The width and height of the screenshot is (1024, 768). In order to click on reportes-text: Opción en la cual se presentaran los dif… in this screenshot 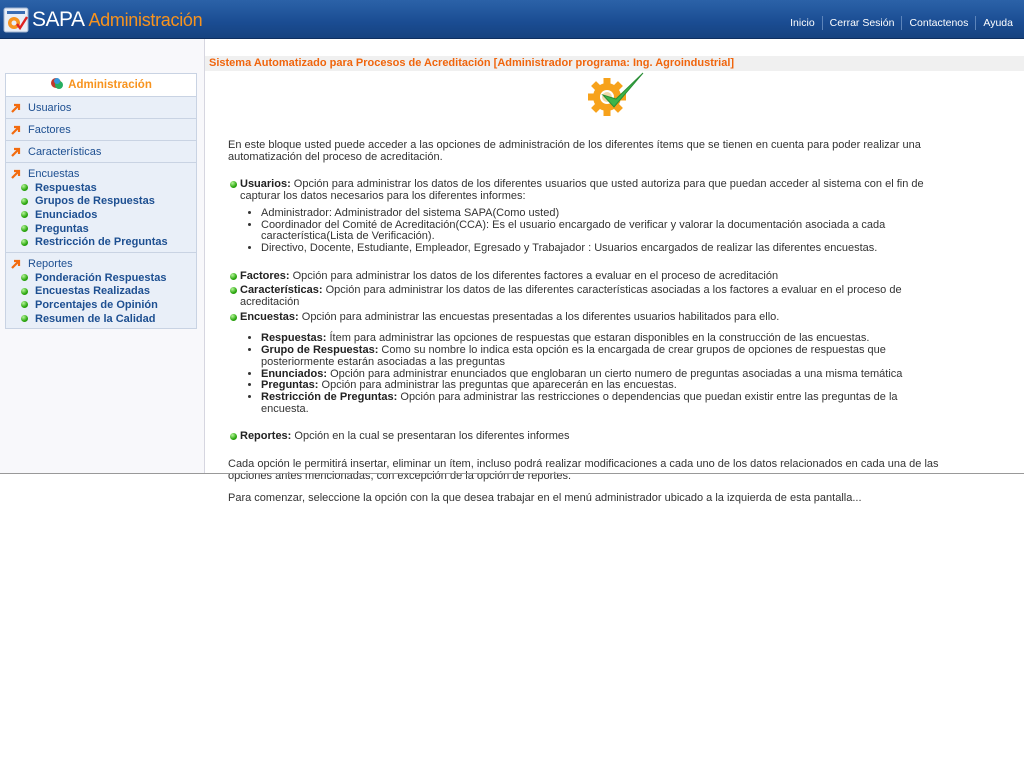, I will do `click(430, 436)`.